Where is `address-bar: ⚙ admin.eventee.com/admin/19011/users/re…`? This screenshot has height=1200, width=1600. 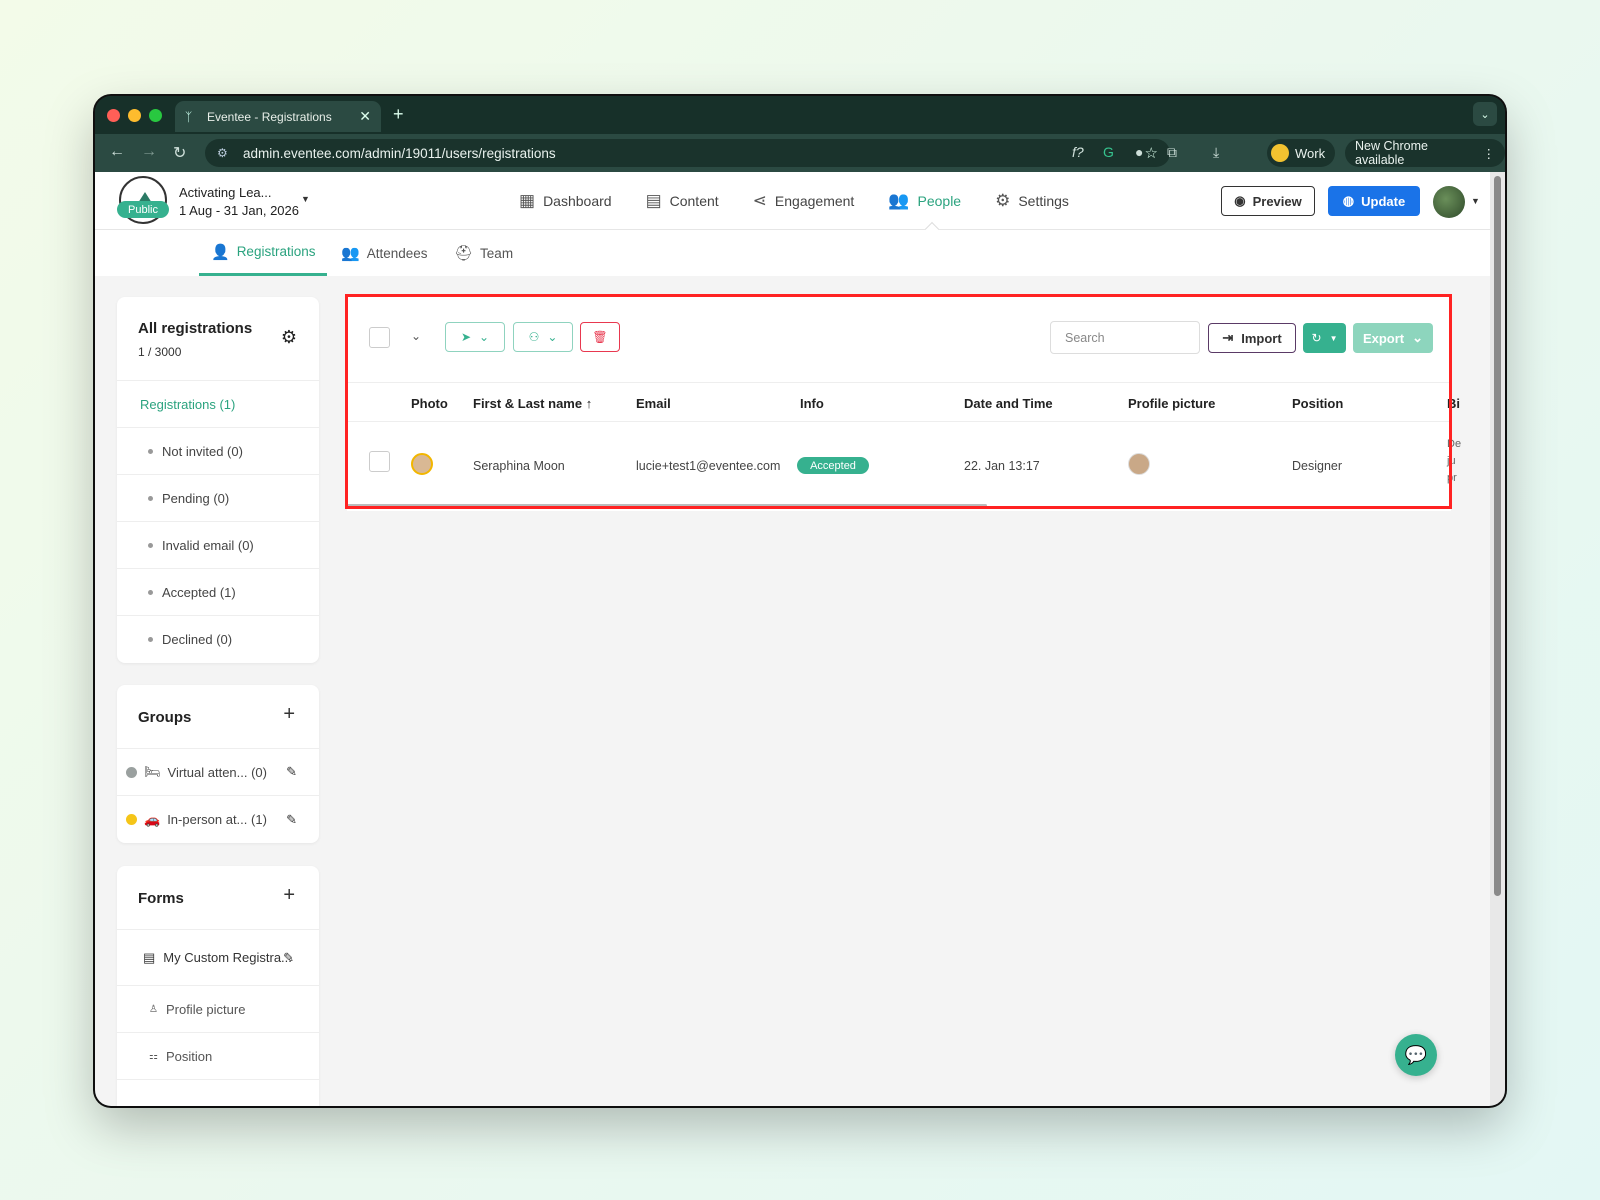 address-bar: ⚙ admin.eventee.com/admin/19011/users/re… is located at coordinates (687, 153).